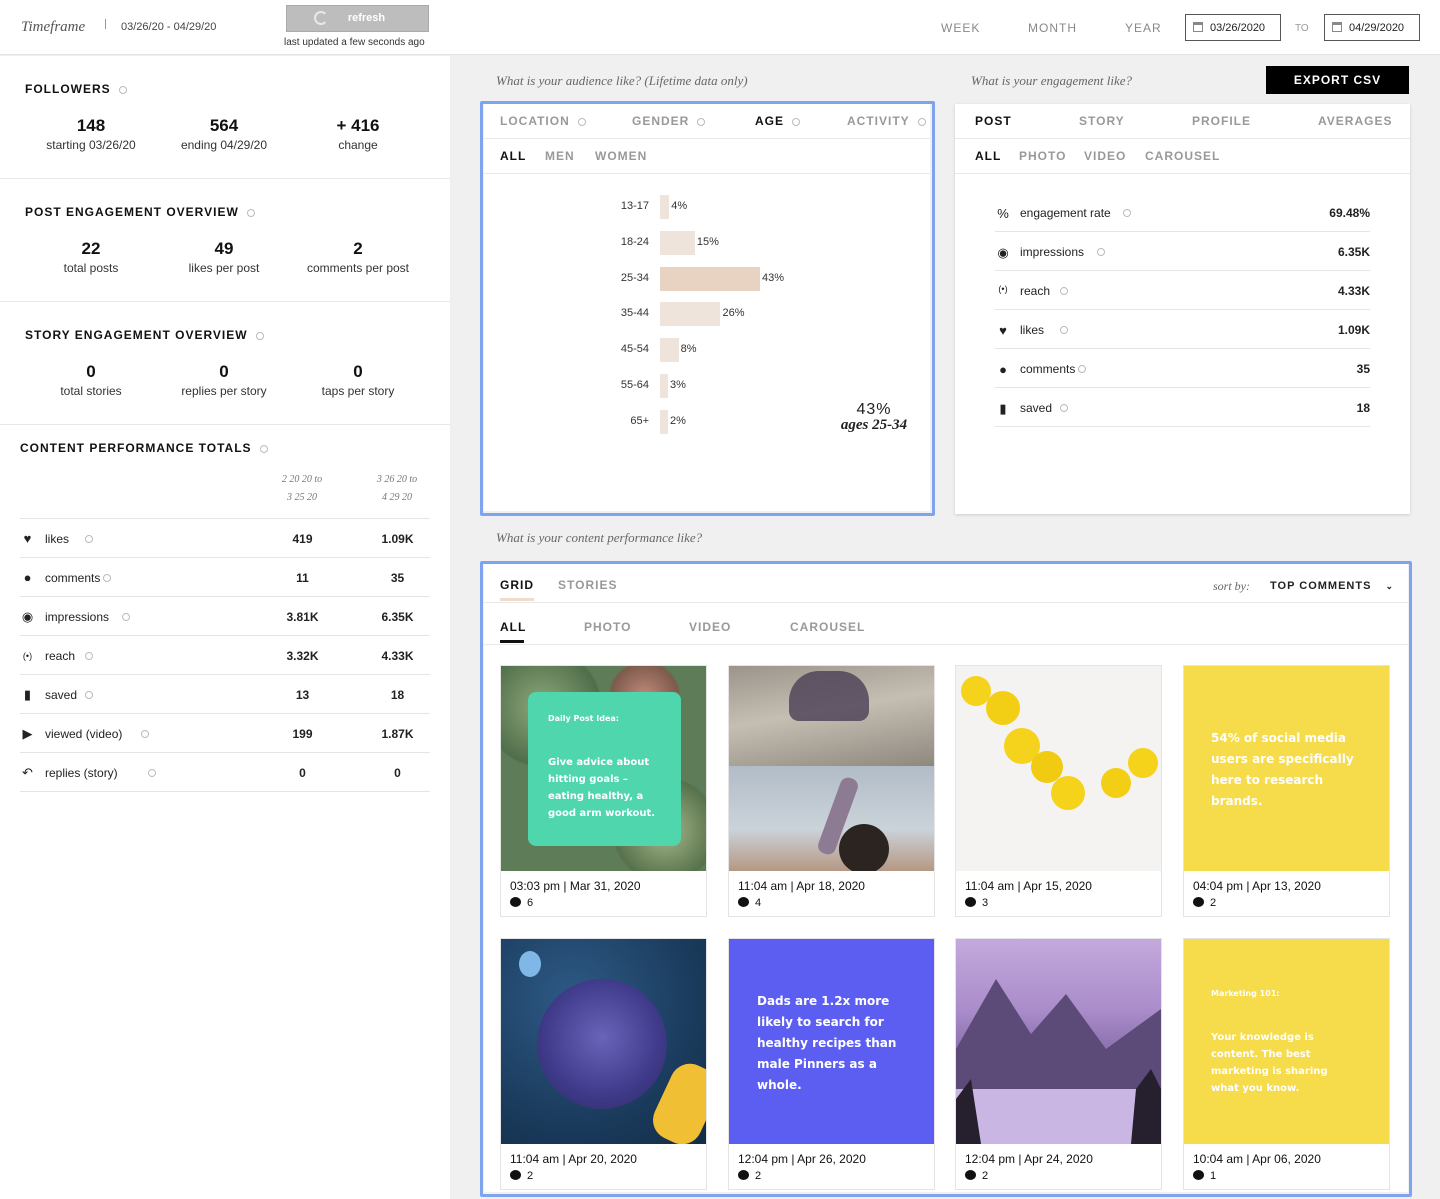 Image resolution: width=1440 pixels, height=1199 pixels. What do you see at coordinates (1182, 290) in the screenshot?
I see `engagement-row-reach: (•) reach 4.33K` at bounding box center [1182, 290].